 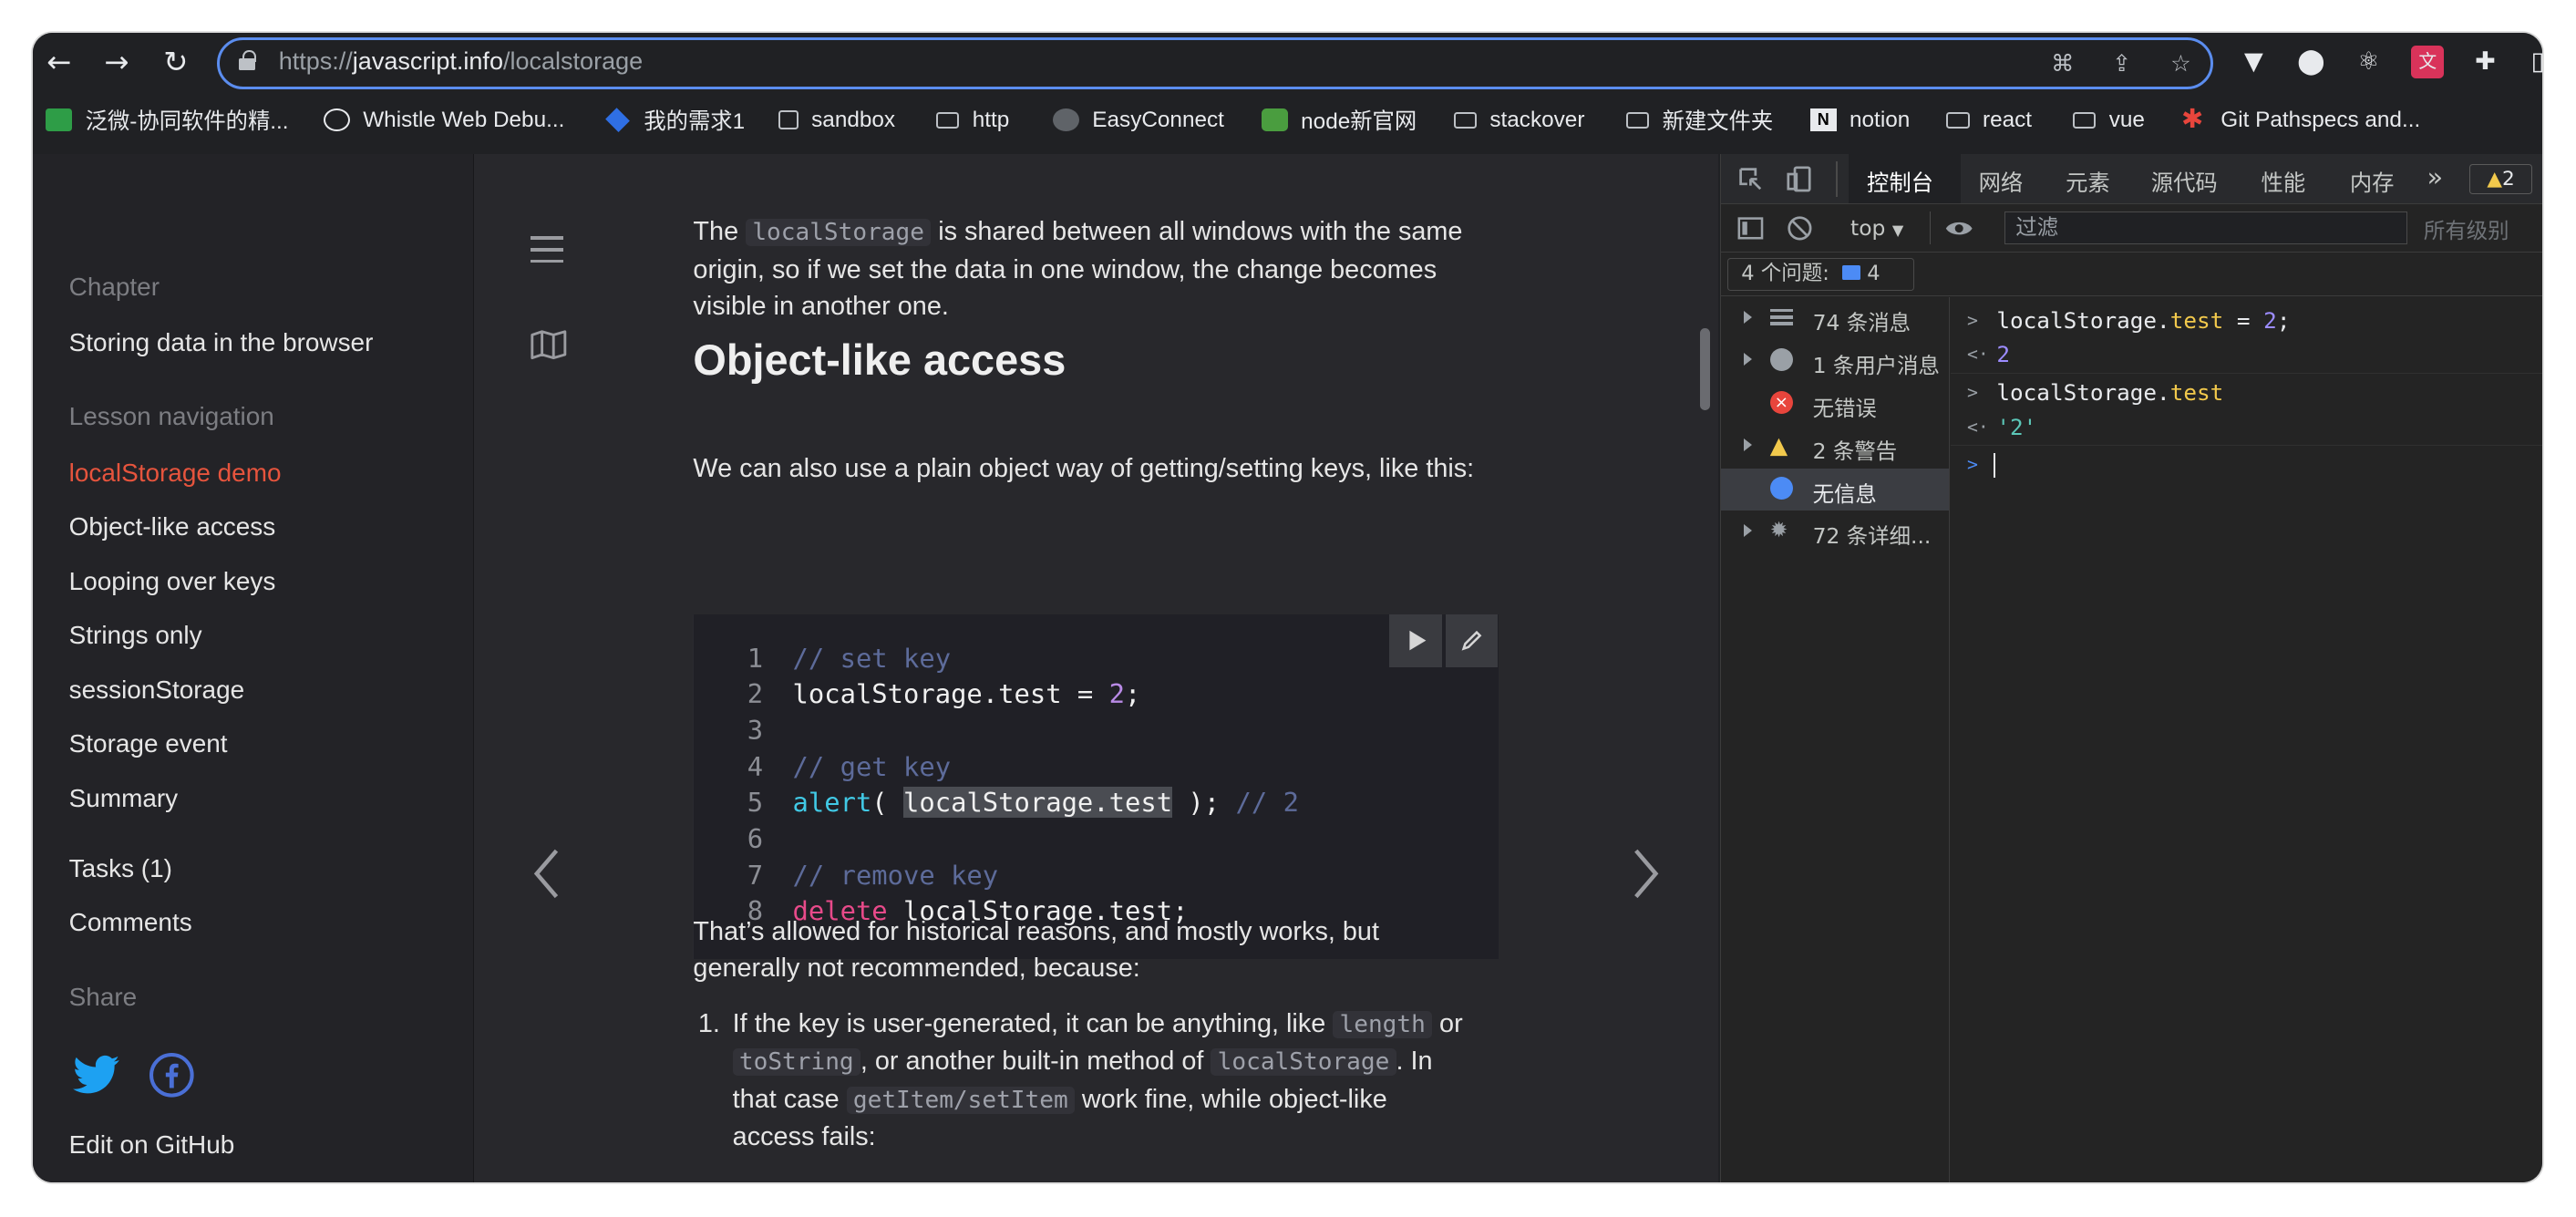 What do you see at coordinates (879, 359) in the screenshot?
I see `section-heading: Object-like access` at bounding box center [879, 359].